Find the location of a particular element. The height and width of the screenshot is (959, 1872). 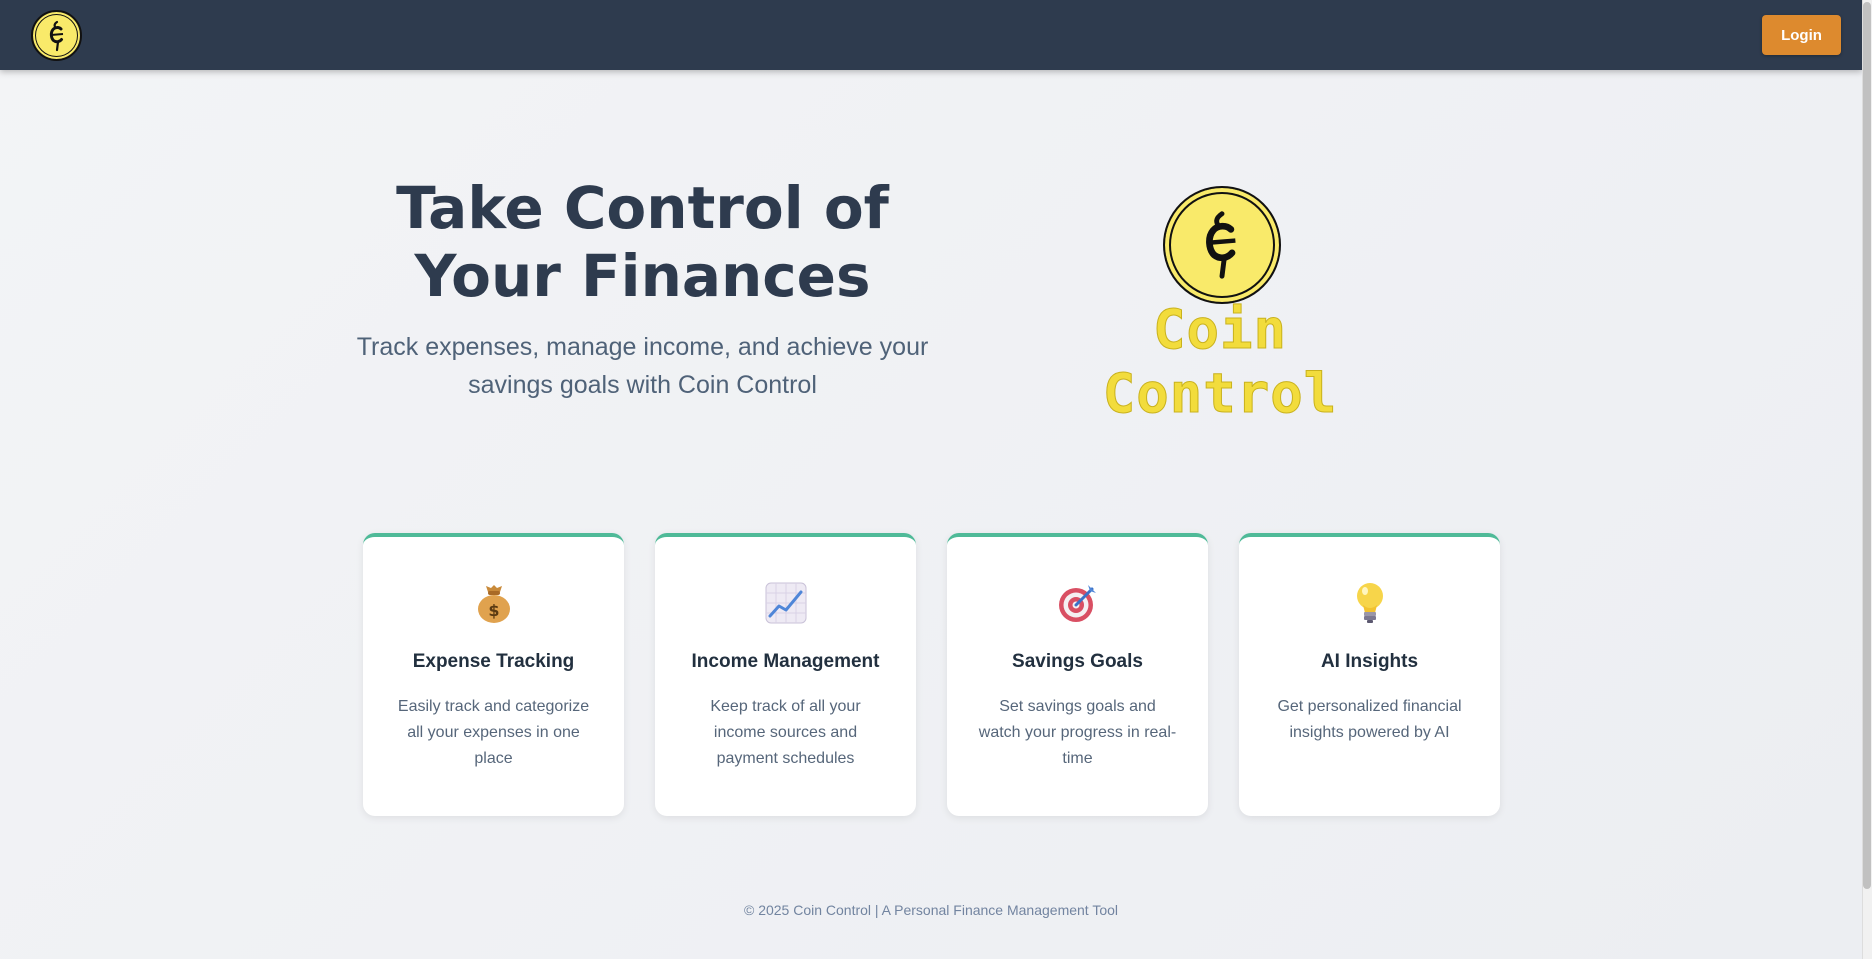

brand-name: Coin Control is located at coordinates (1220, 362).